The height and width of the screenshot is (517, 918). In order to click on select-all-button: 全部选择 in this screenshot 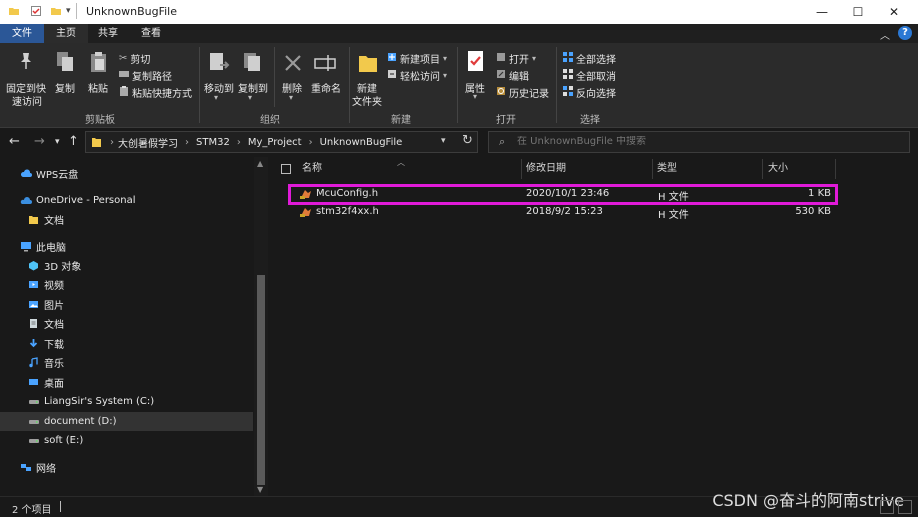, I will do `click(589, 58)`.